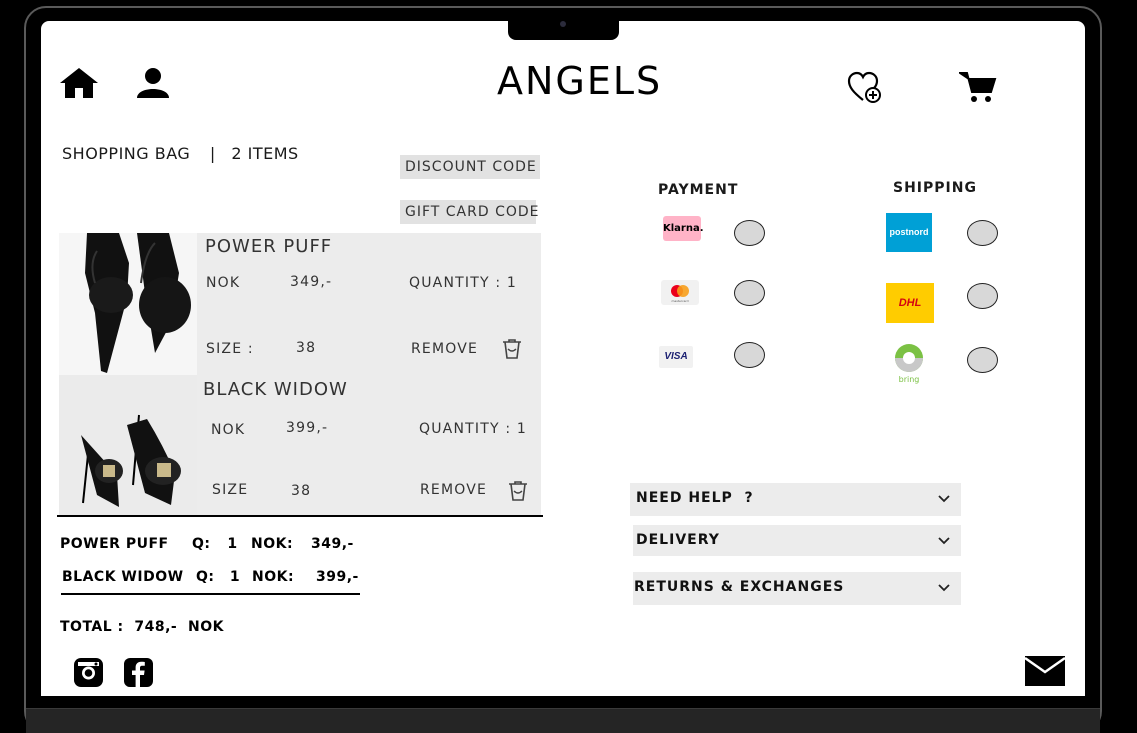 This screenshot has width=1137, height=733. What do you see at coordinates (128, 445) in the screenshot?
I see `product-image-black-widow` at bounding box center [128, 445].